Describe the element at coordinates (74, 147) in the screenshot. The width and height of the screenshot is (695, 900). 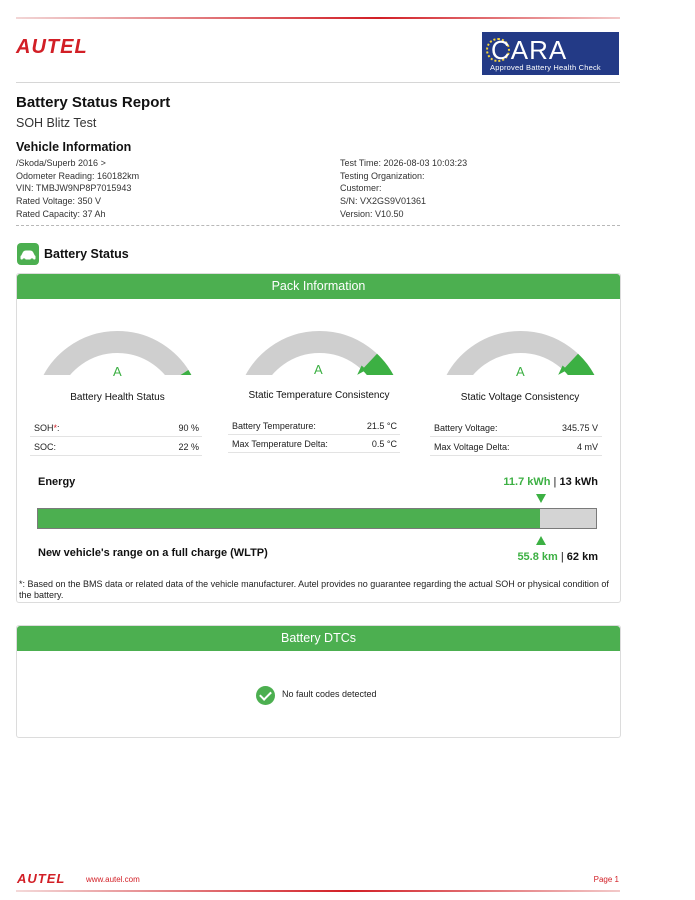
I see `vehicle-info-heading: Vehicle Information` at that location.